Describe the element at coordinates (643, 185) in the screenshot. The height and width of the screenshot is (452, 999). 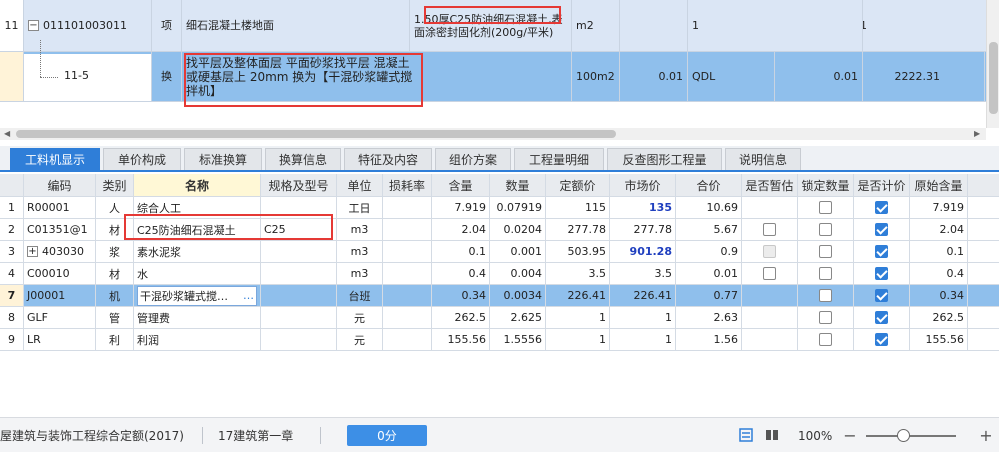
I see `col-market: 市场价` at that location.